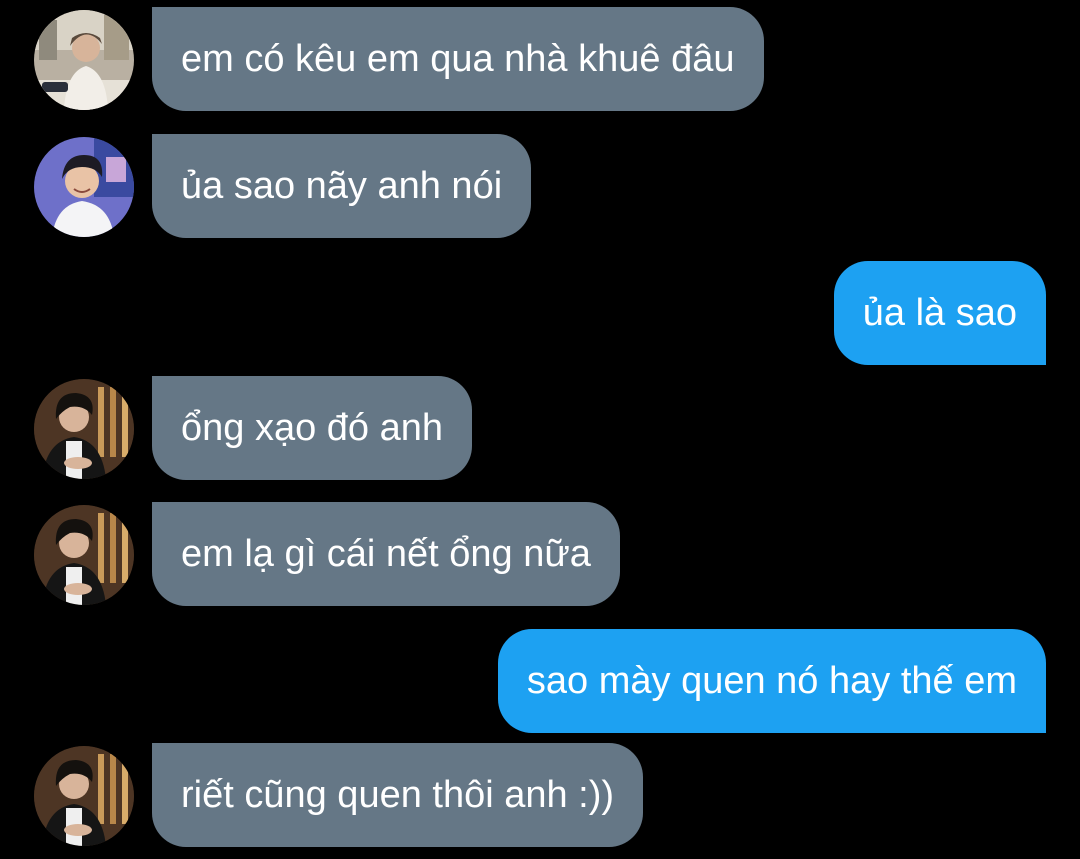 The image size is (1080, 859). Describe the element at coordinates (342, 186) in the screenshot. I see `message-bubble-incoming: ủa sao nãy anh nói` at that location.